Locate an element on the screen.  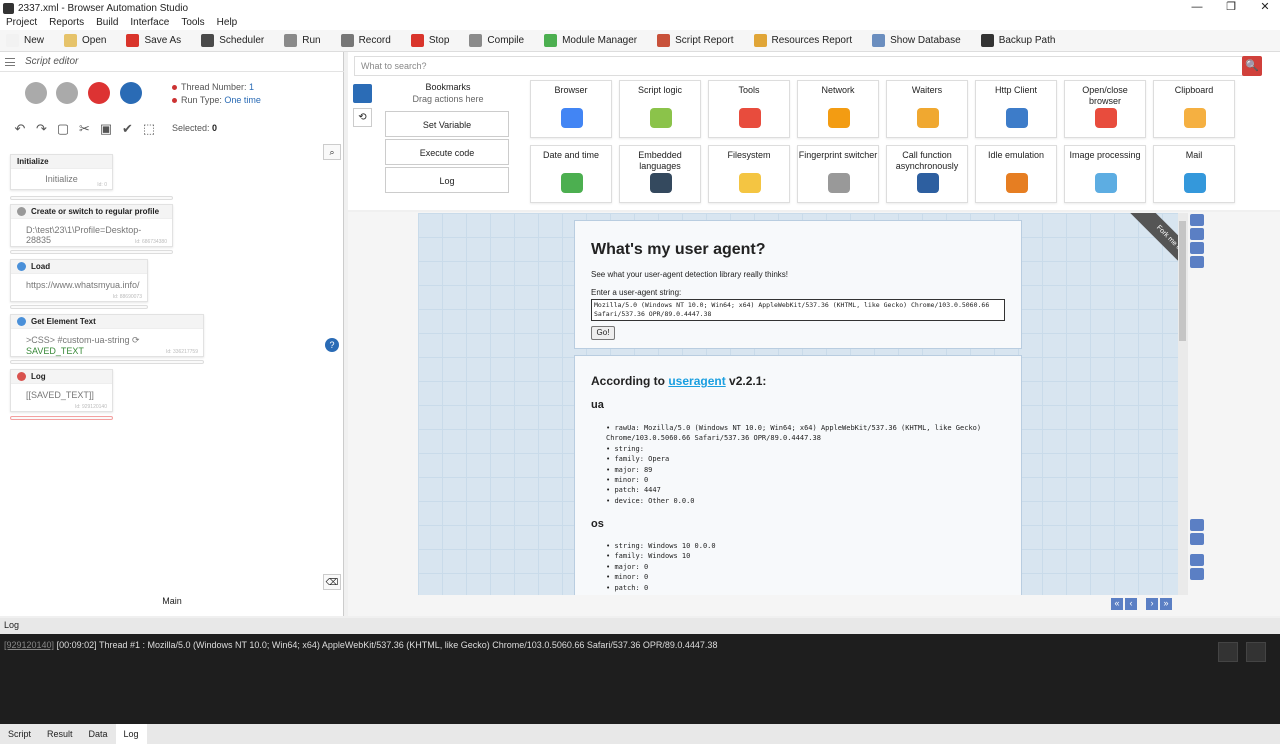
copy-icon: ▢ is located at coordinates (63, 128).